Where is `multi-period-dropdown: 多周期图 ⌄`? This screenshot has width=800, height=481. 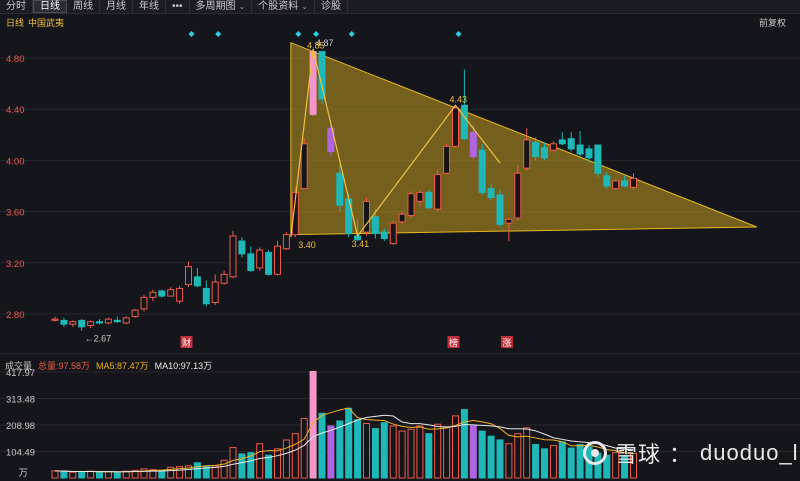
multi-period-dropdown: 多周期图 ⌄ is located at coordinates (221, 6).